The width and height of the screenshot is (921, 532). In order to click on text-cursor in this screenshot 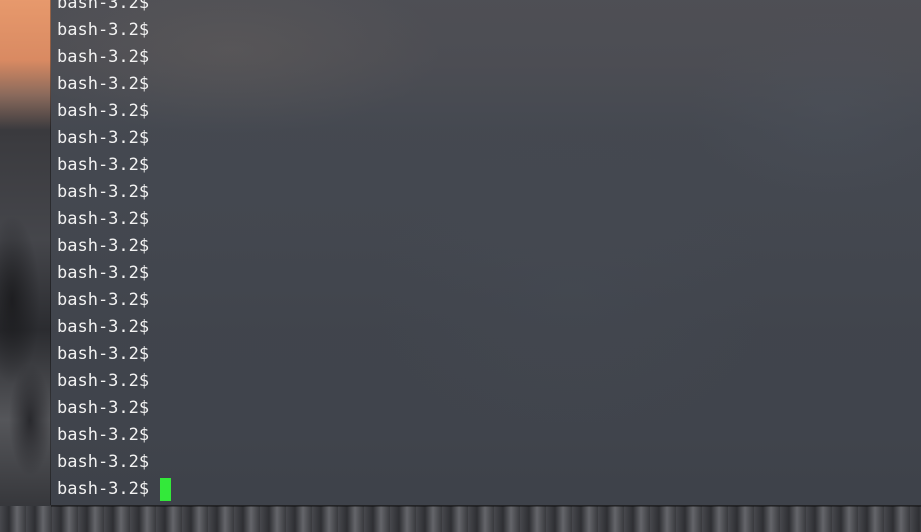, I will do `click(166, 489)`.